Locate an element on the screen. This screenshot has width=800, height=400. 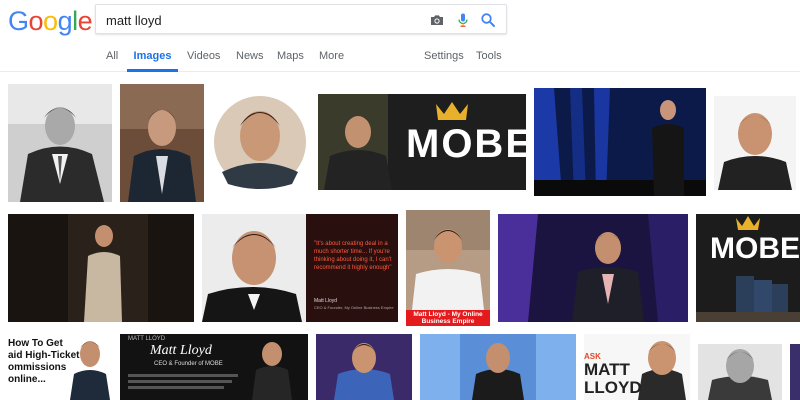
image-result-bw-portrait is located at coordinates (60, 143).